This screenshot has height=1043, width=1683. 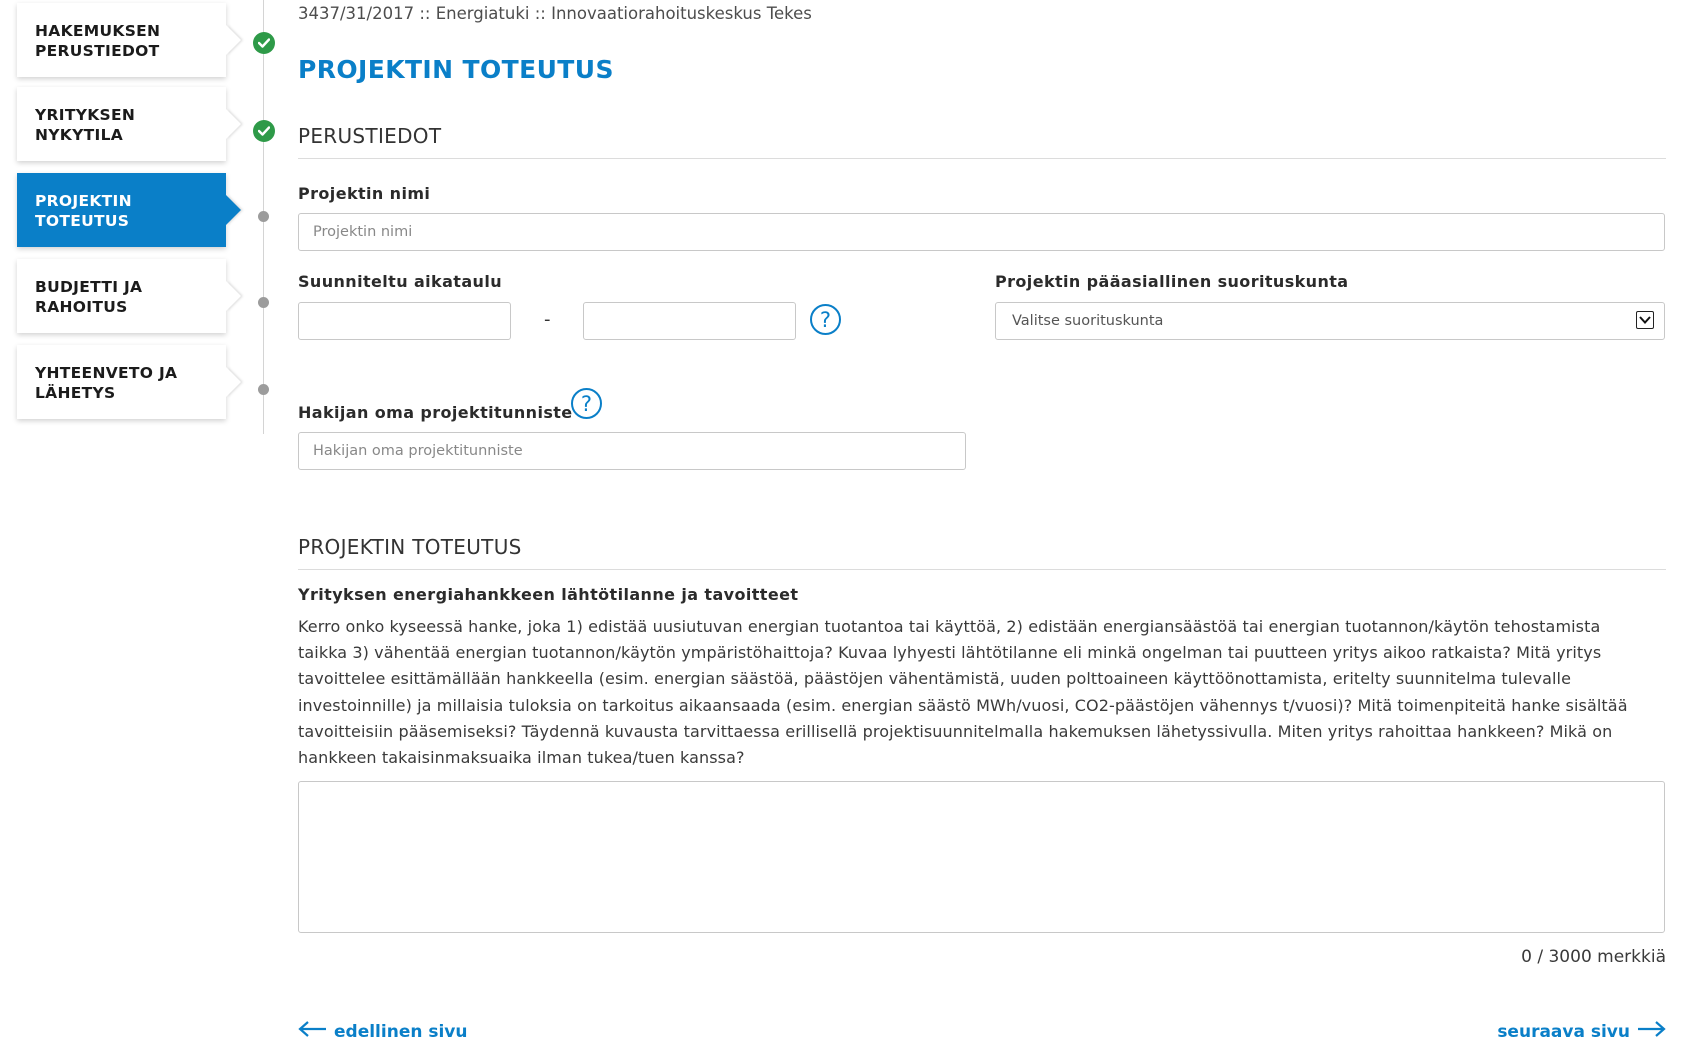 What do you see at coordinates (370, 136) in the screenshot?
I see `section-title-perustiedot: PERUSTIEDOT` at bounding box center [370, 136].